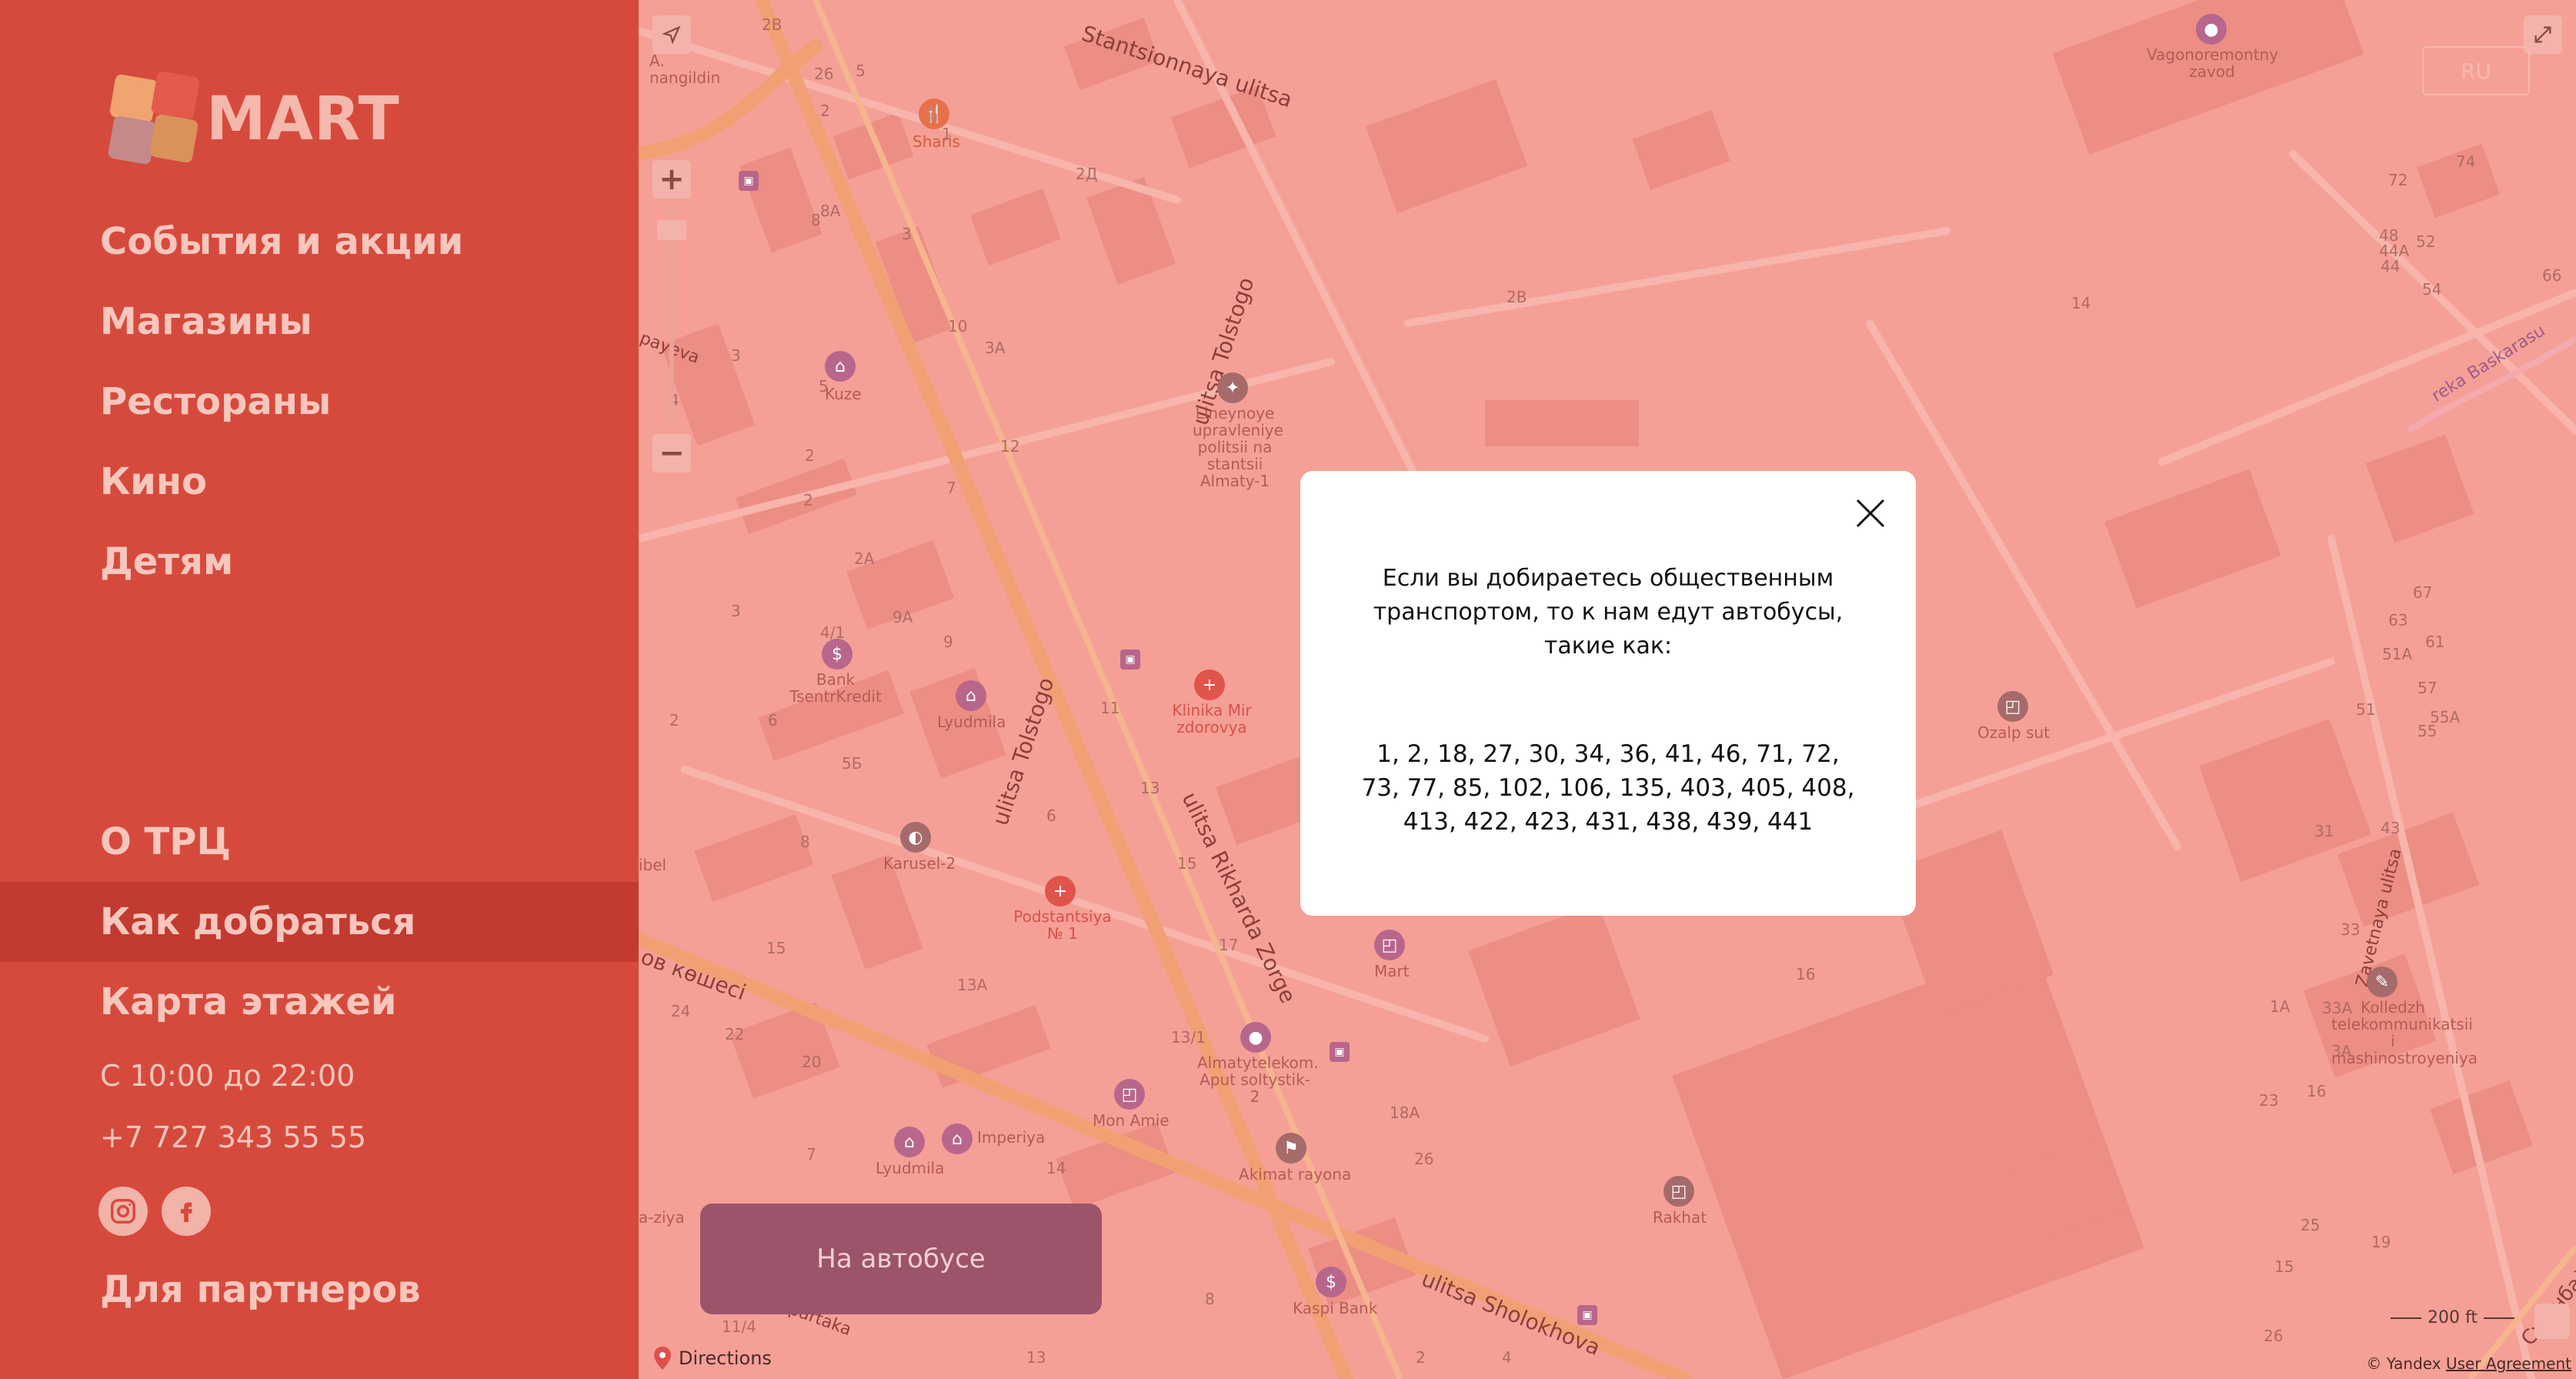 Image resolution: width=2576 pixels, height=1379 pixels. What do you see at coordinates (663, 1358) in the screenshot?
I see `location-pin-icon` at bounding box center [663, 1358].